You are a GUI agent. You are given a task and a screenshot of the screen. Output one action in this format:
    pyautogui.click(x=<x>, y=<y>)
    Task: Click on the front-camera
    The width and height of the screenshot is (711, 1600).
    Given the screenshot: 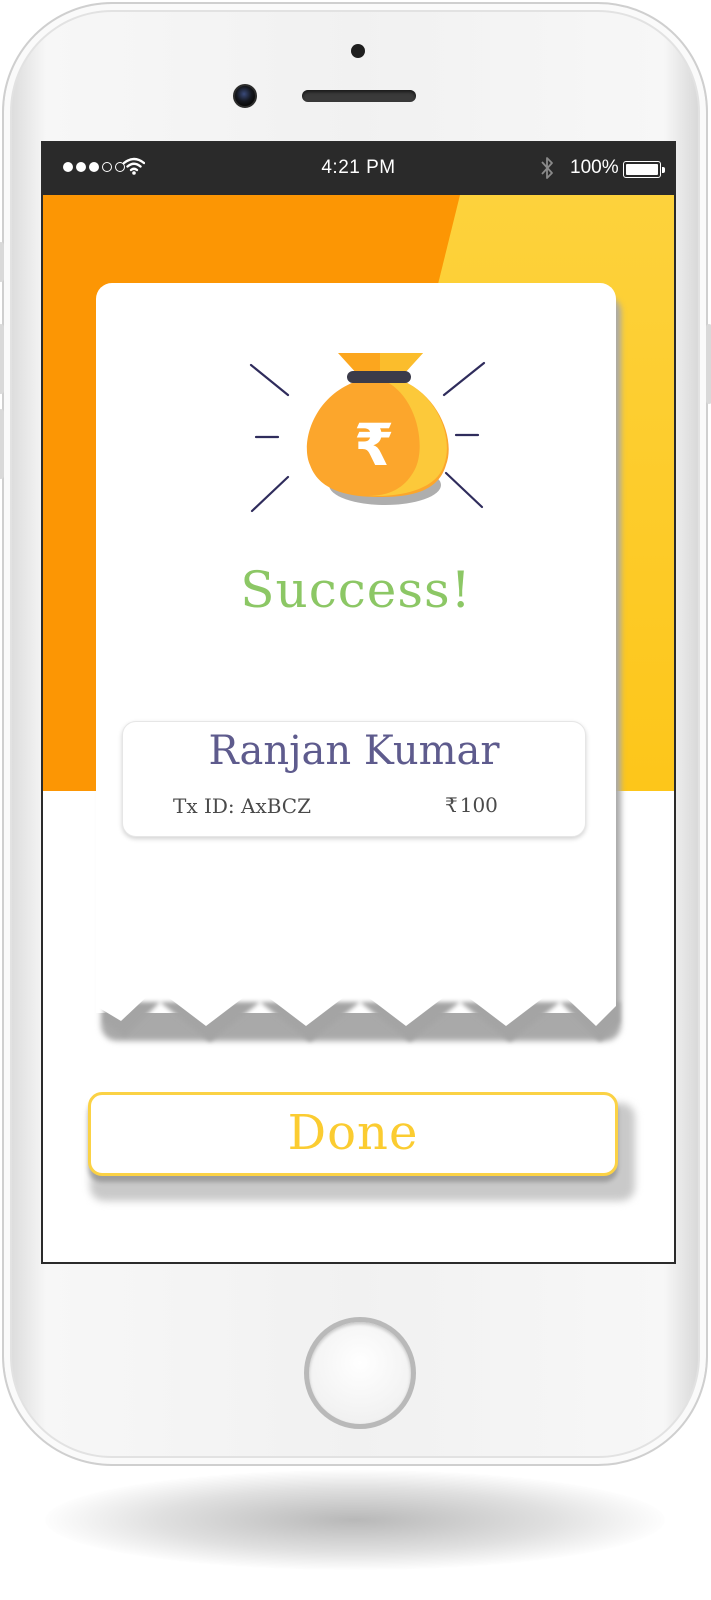 What is the action you would take?
    pyautogui.click(x=245, y=96)
    